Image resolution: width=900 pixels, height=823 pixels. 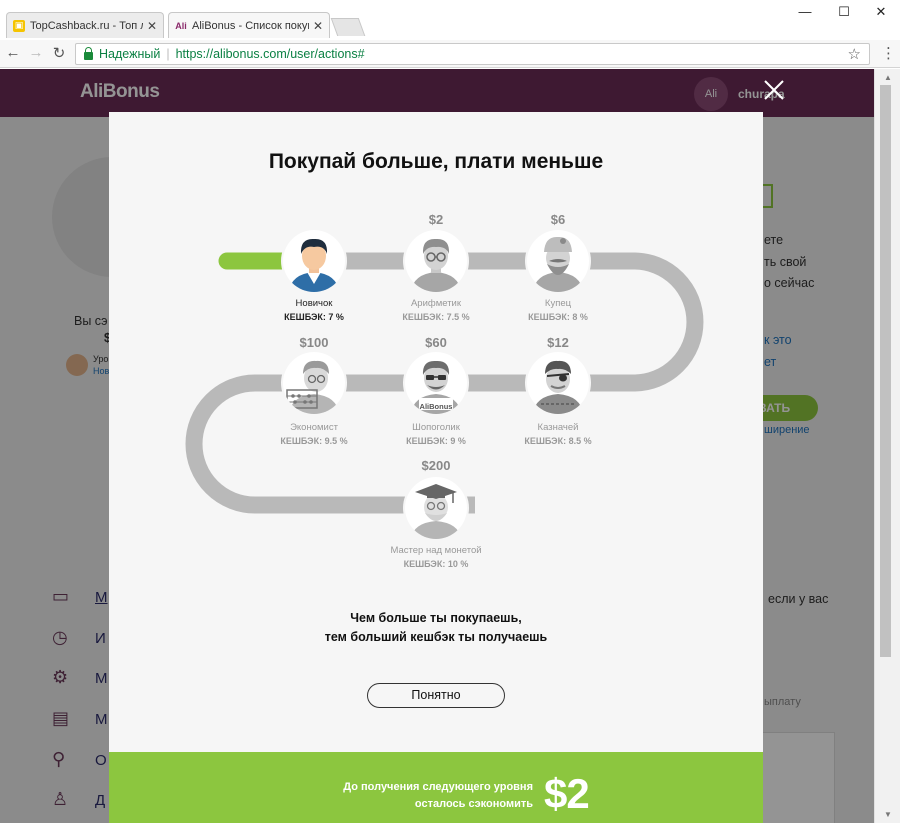 I want to click on scroll-thumb, so click(x=885, y=371).